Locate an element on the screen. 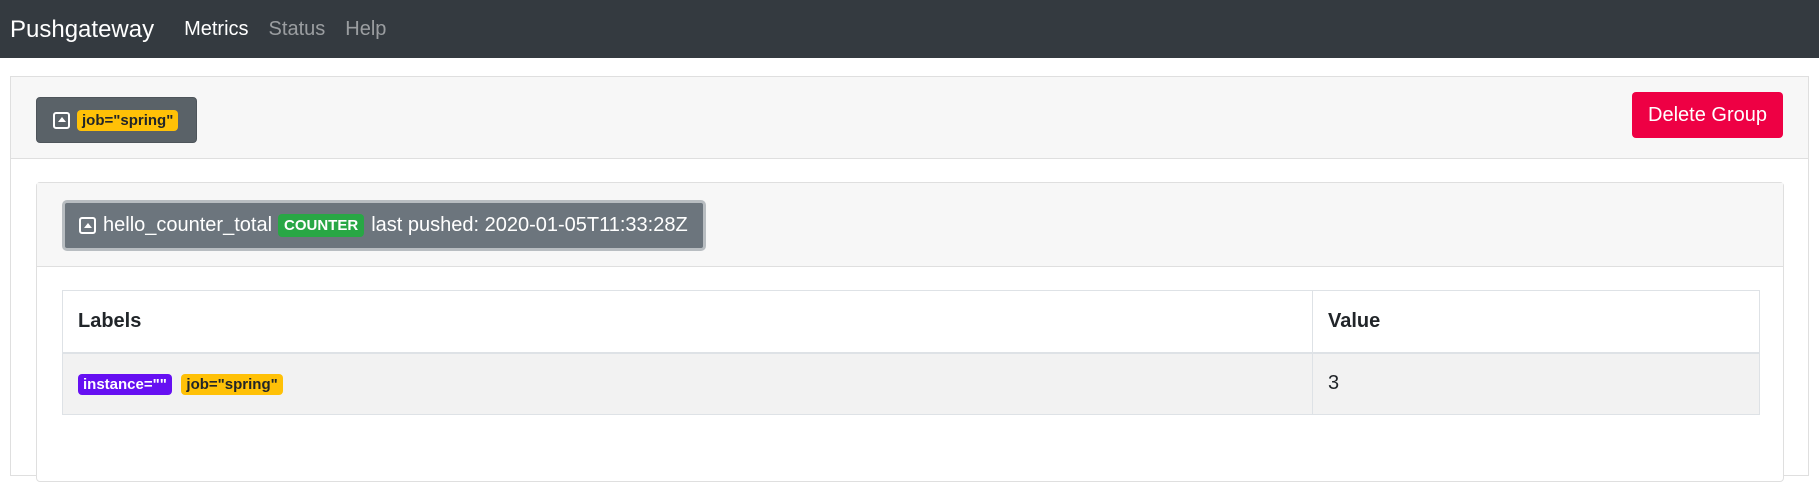  nav-status: Status is located at coordinates (297, 29).